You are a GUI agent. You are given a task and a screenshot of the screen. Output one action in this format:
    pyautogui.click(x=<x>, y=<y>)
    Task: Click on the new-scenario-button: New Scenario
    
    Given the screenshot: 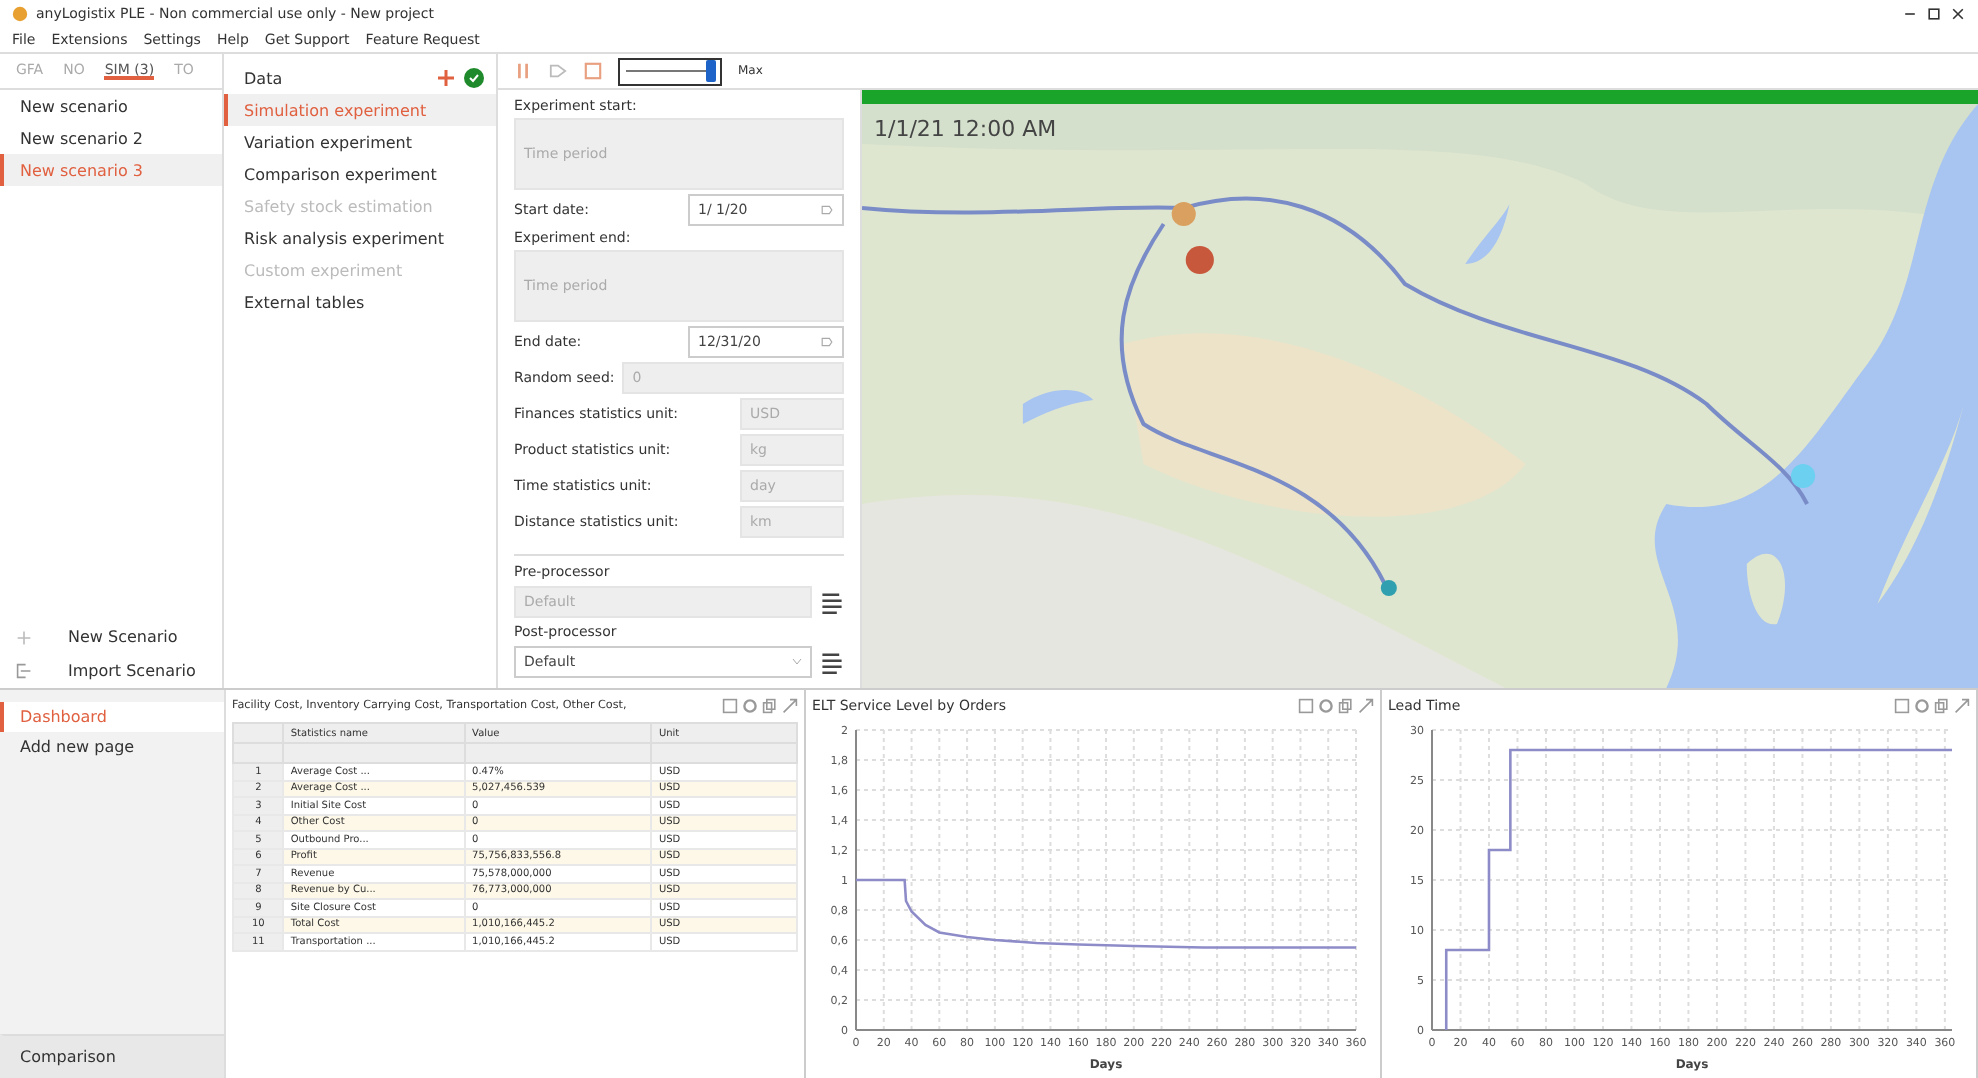 What is the action you would take?
    pyautogui.click(x=111, y=637)
    